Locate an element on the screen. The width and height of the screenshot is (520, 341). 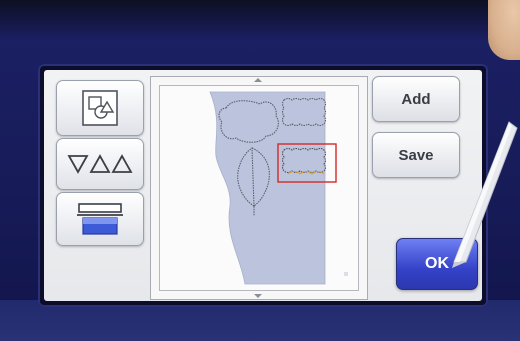
shapes-arrange-icon is located at coordinates (100, 108).